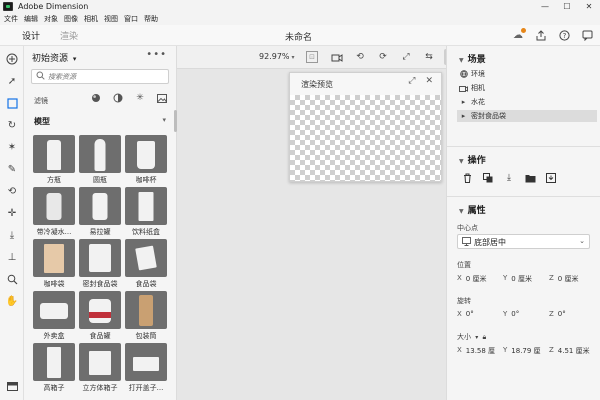 Image resolution: width=600 pixels, height=400 pixels. I want to click on feedback-icon, so click(587, 35).